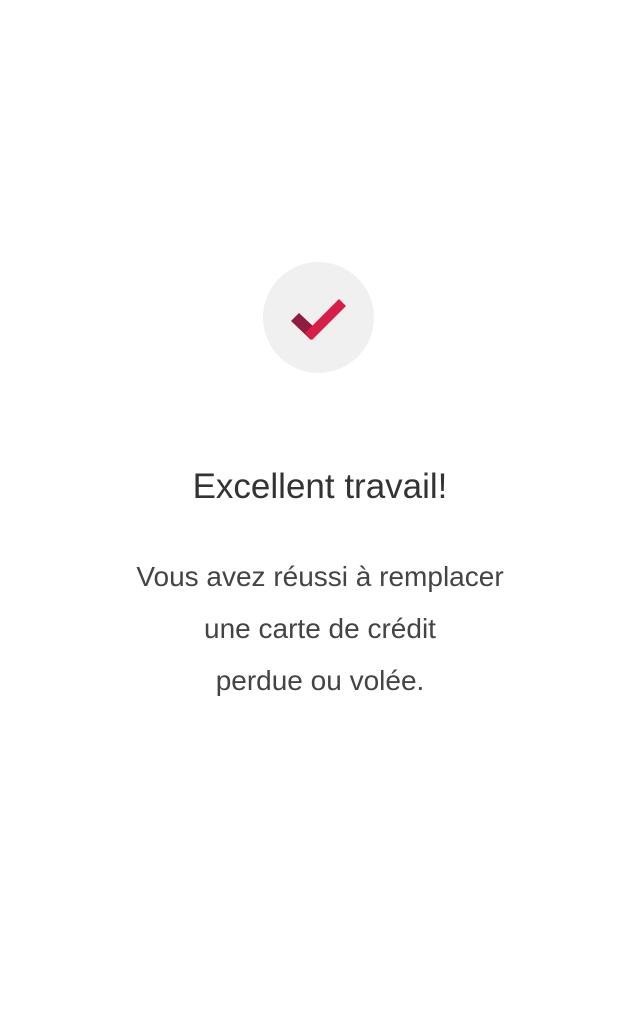  What do you see at coordinates (320, 576) in the screenshot?
I see `message-line: Vous avez réussi à remplacer` at bounding box center [320, 576].